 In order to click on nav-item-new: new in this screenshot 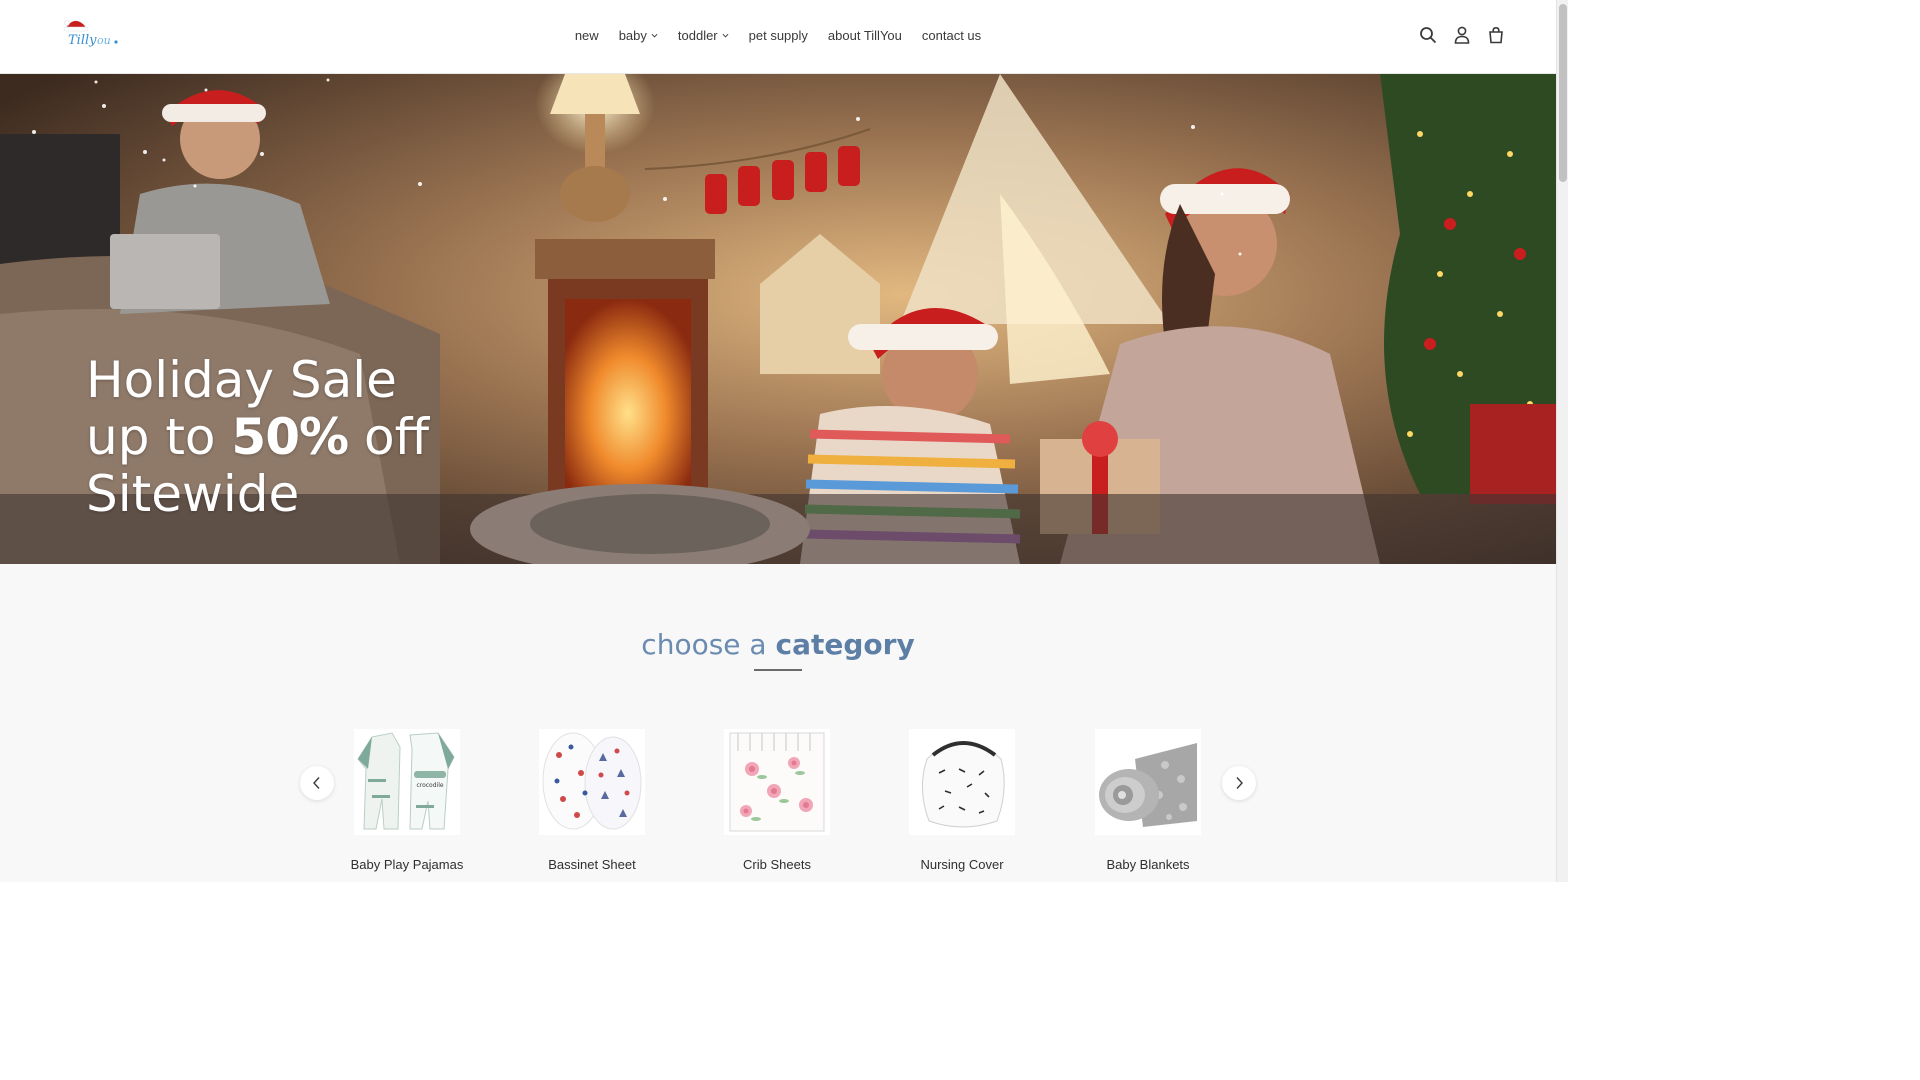, I will do `click(587, 35)`.